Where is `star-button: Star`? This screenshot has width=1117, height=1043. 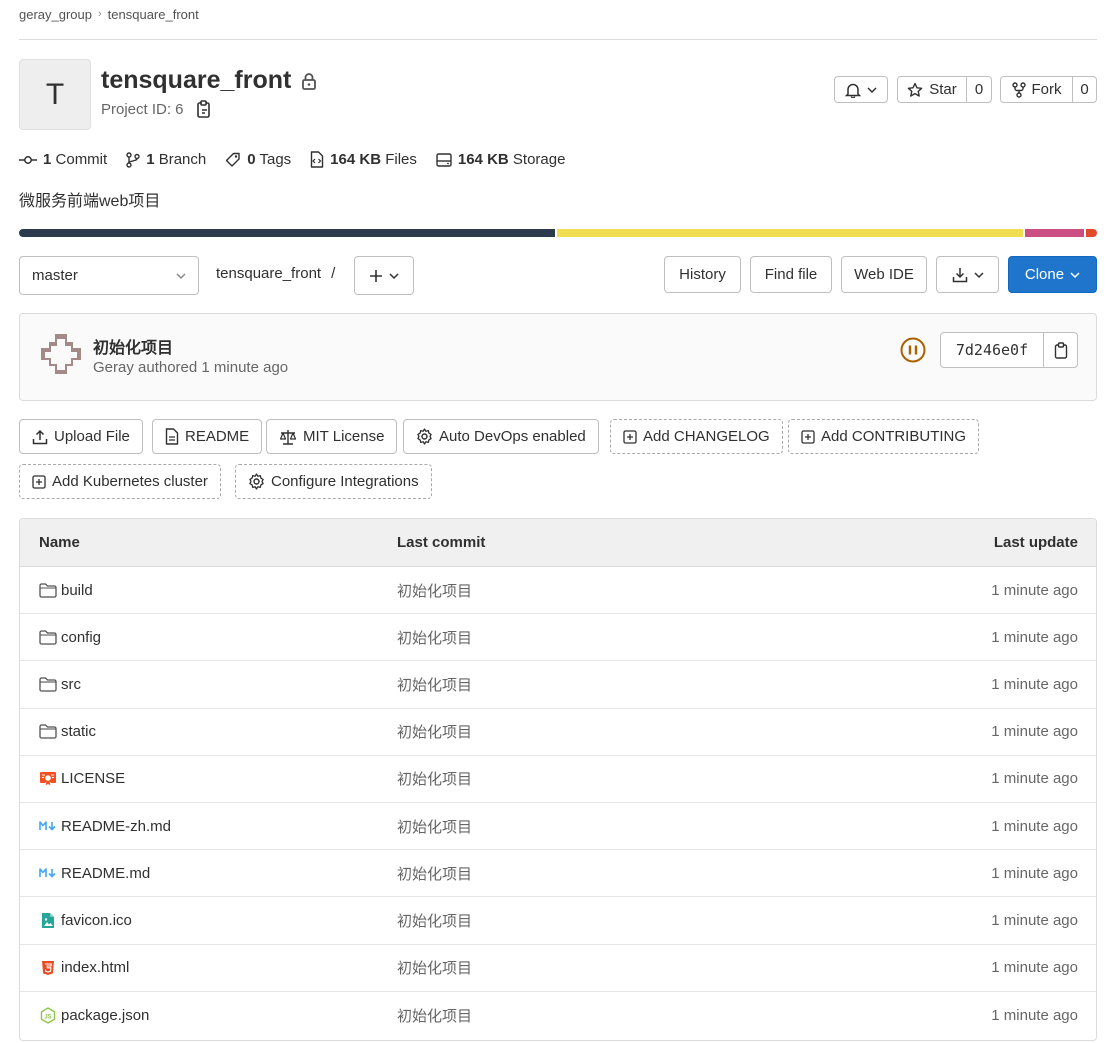 star-button: Star is located at coordinates (932, 89).